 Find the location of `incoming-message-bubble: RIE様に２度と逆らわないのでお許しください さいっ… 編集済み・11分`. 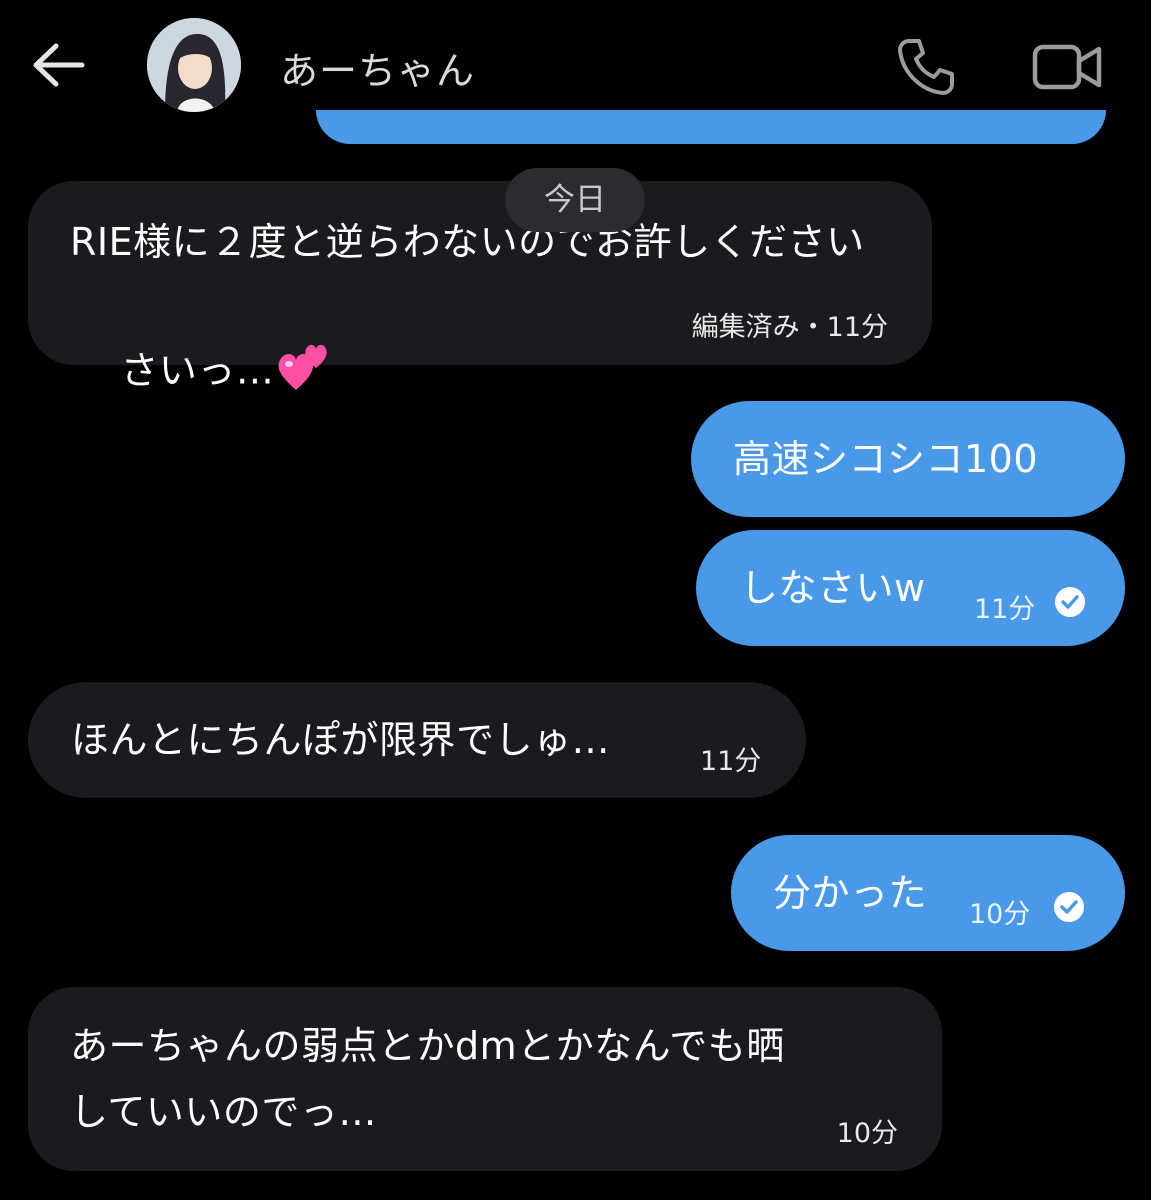

incoming-message-bubble: RIE様に２度と逆らわないのでお許しください さいっ… 編集済み・11分 is located at coordinates (480, 287).